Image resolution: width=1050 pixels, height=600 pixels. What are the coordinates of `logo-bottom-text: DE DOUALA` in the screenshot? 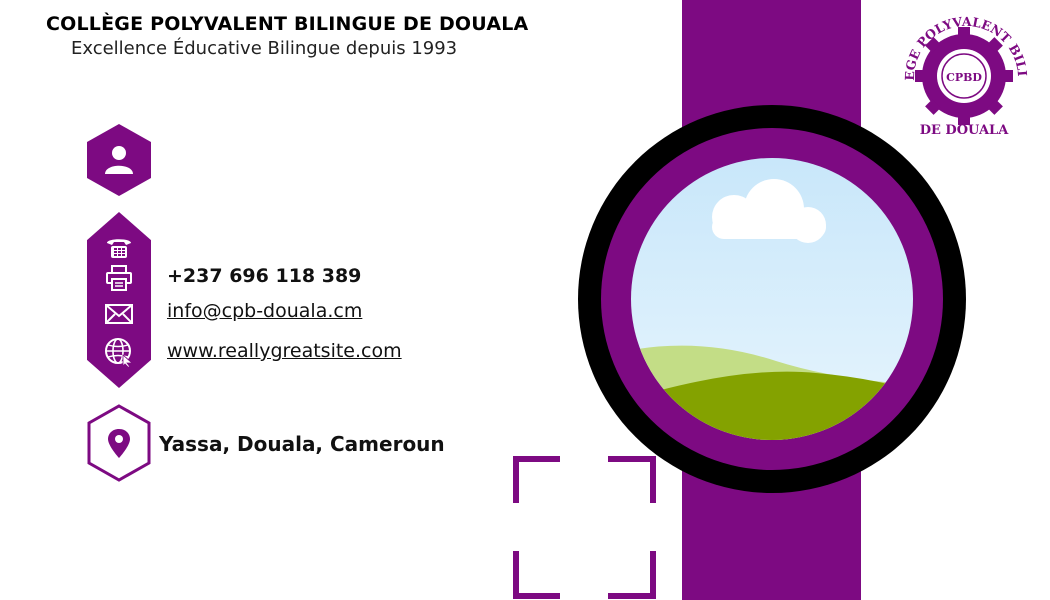 It's located at (964, 130).